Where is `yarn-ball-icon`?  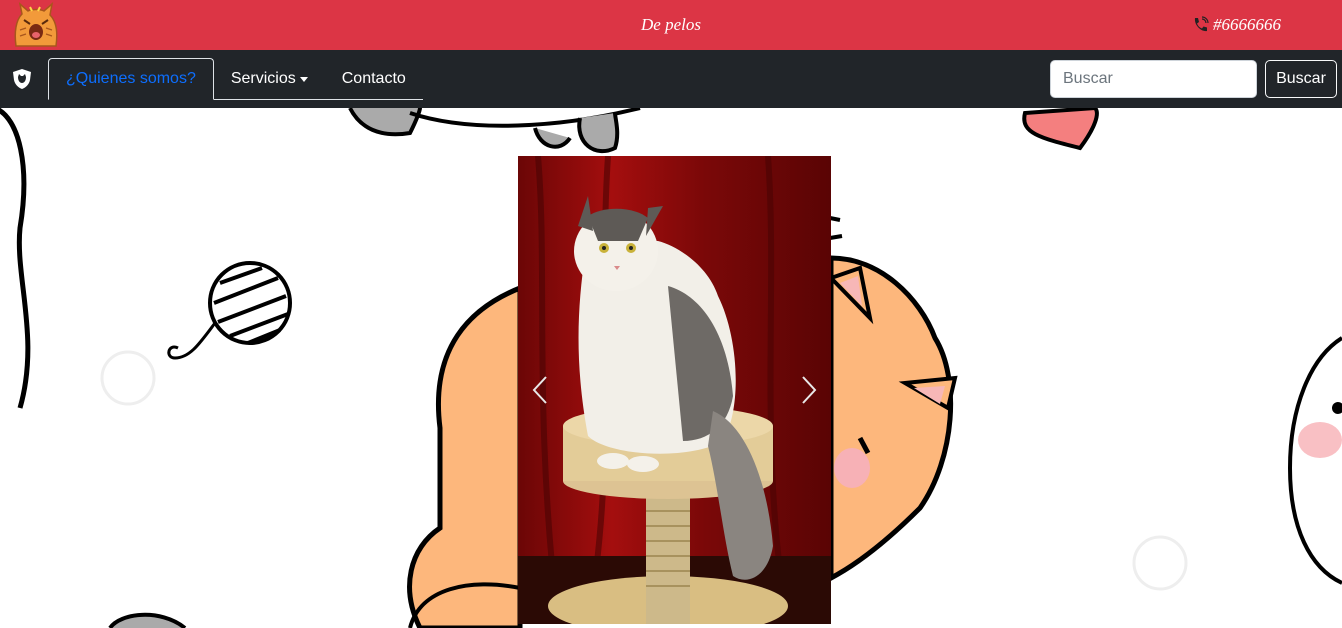
yarn-ball-icon is located at coordinates (229, 310).